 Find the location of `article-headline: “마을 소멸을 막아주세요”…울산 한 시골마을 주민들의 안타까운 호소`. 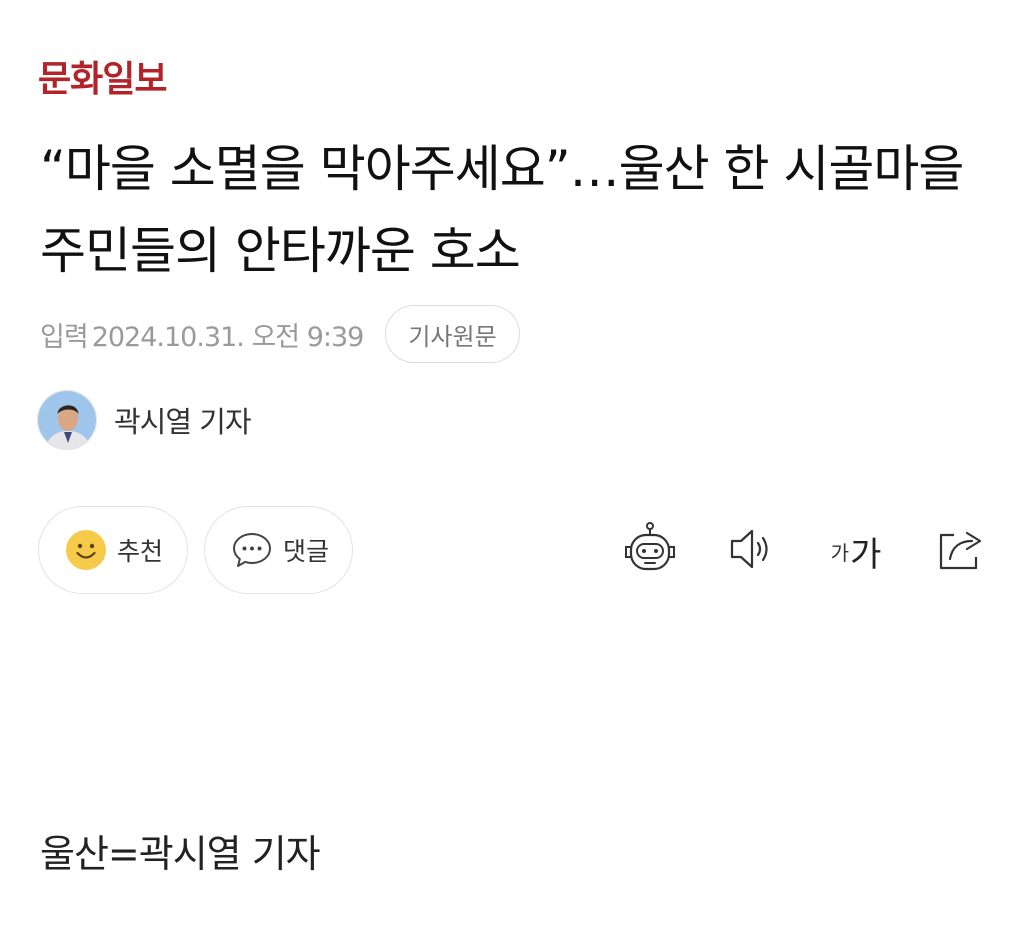

article-headline: “마을 소멸을 막아주세요”…울산 한 시골마을 주민들의 안타까운 호소 is located at coordinates (502, 210).